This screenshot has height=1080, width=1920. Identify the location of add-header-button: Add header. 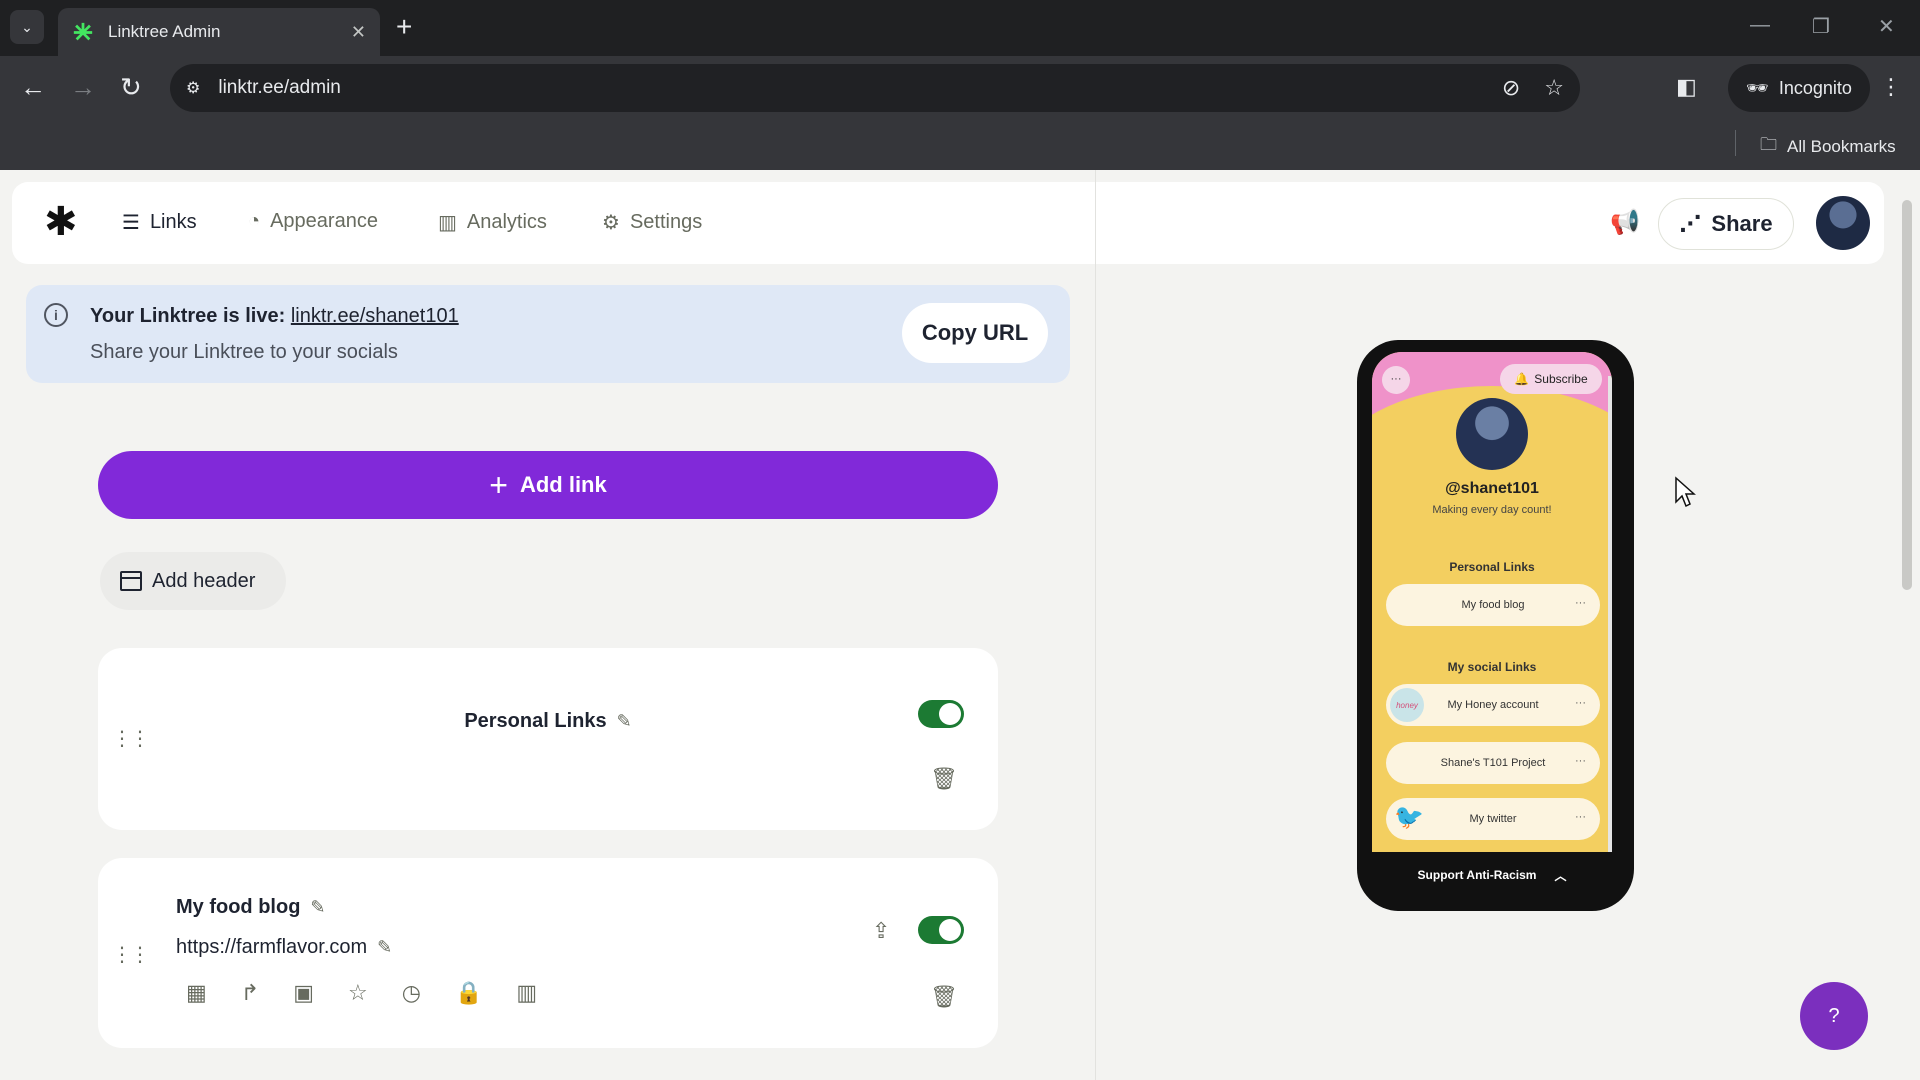
(193, 581).